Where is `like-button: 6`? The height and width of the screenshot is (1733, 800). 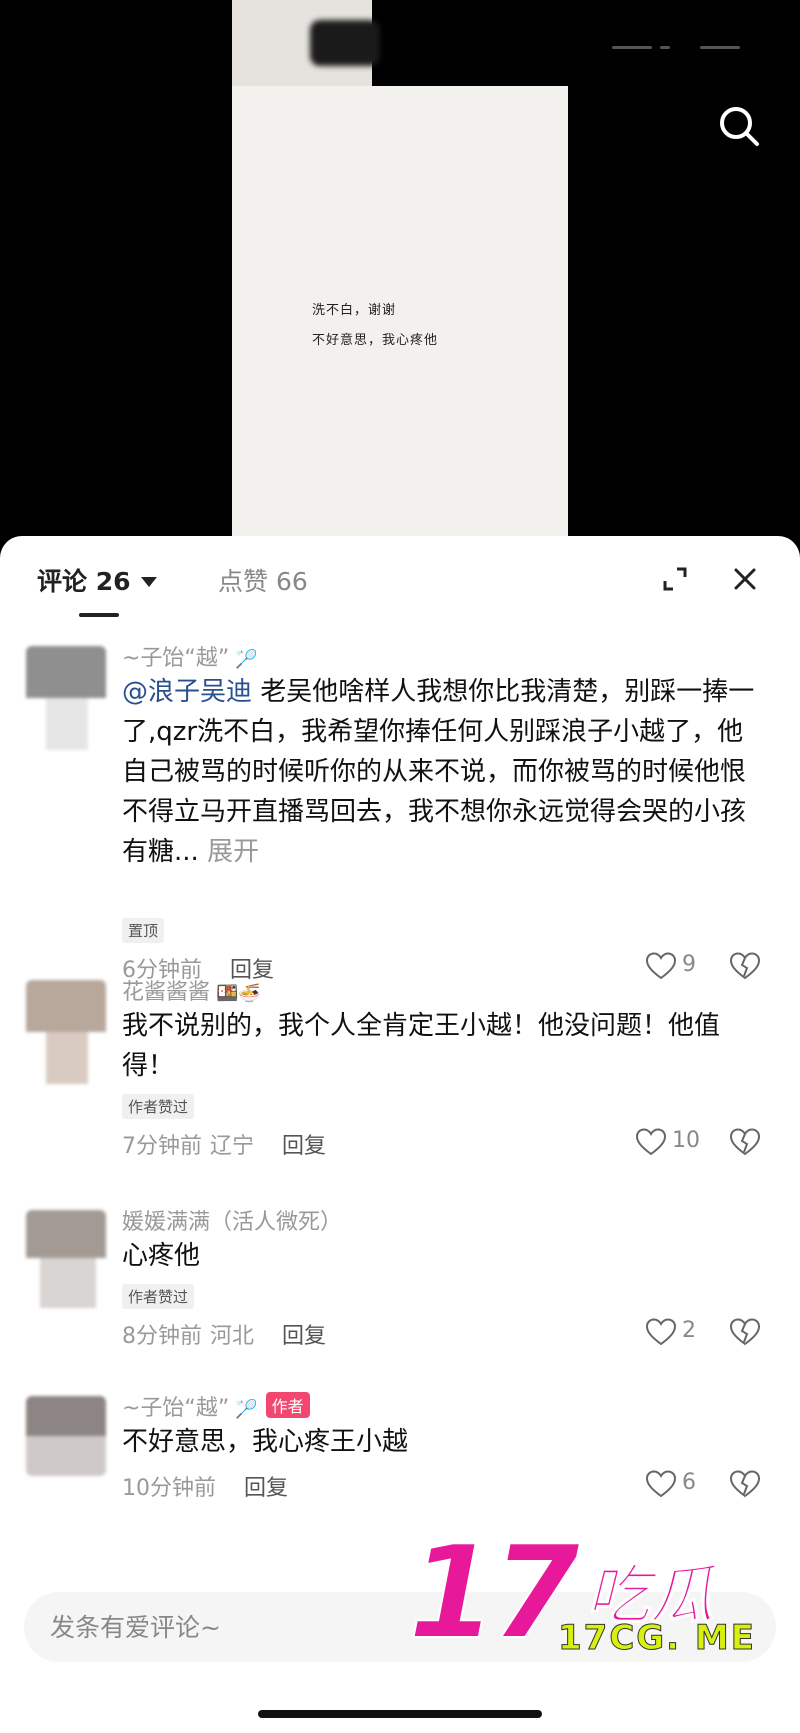 like-button: 6 is located at coordinates (682, 1485).